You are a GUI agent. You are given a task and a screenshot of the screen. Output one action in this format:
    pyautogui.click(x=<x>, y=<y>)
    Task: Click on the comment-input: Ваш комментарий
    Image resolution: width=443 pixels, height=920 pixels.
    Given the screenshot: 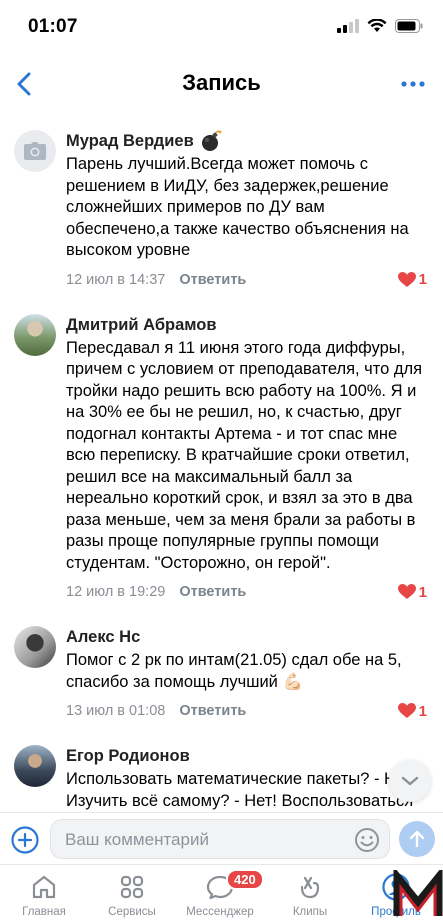 What is the action you would take?
    pyautogui.click(x=220, y=839)
    